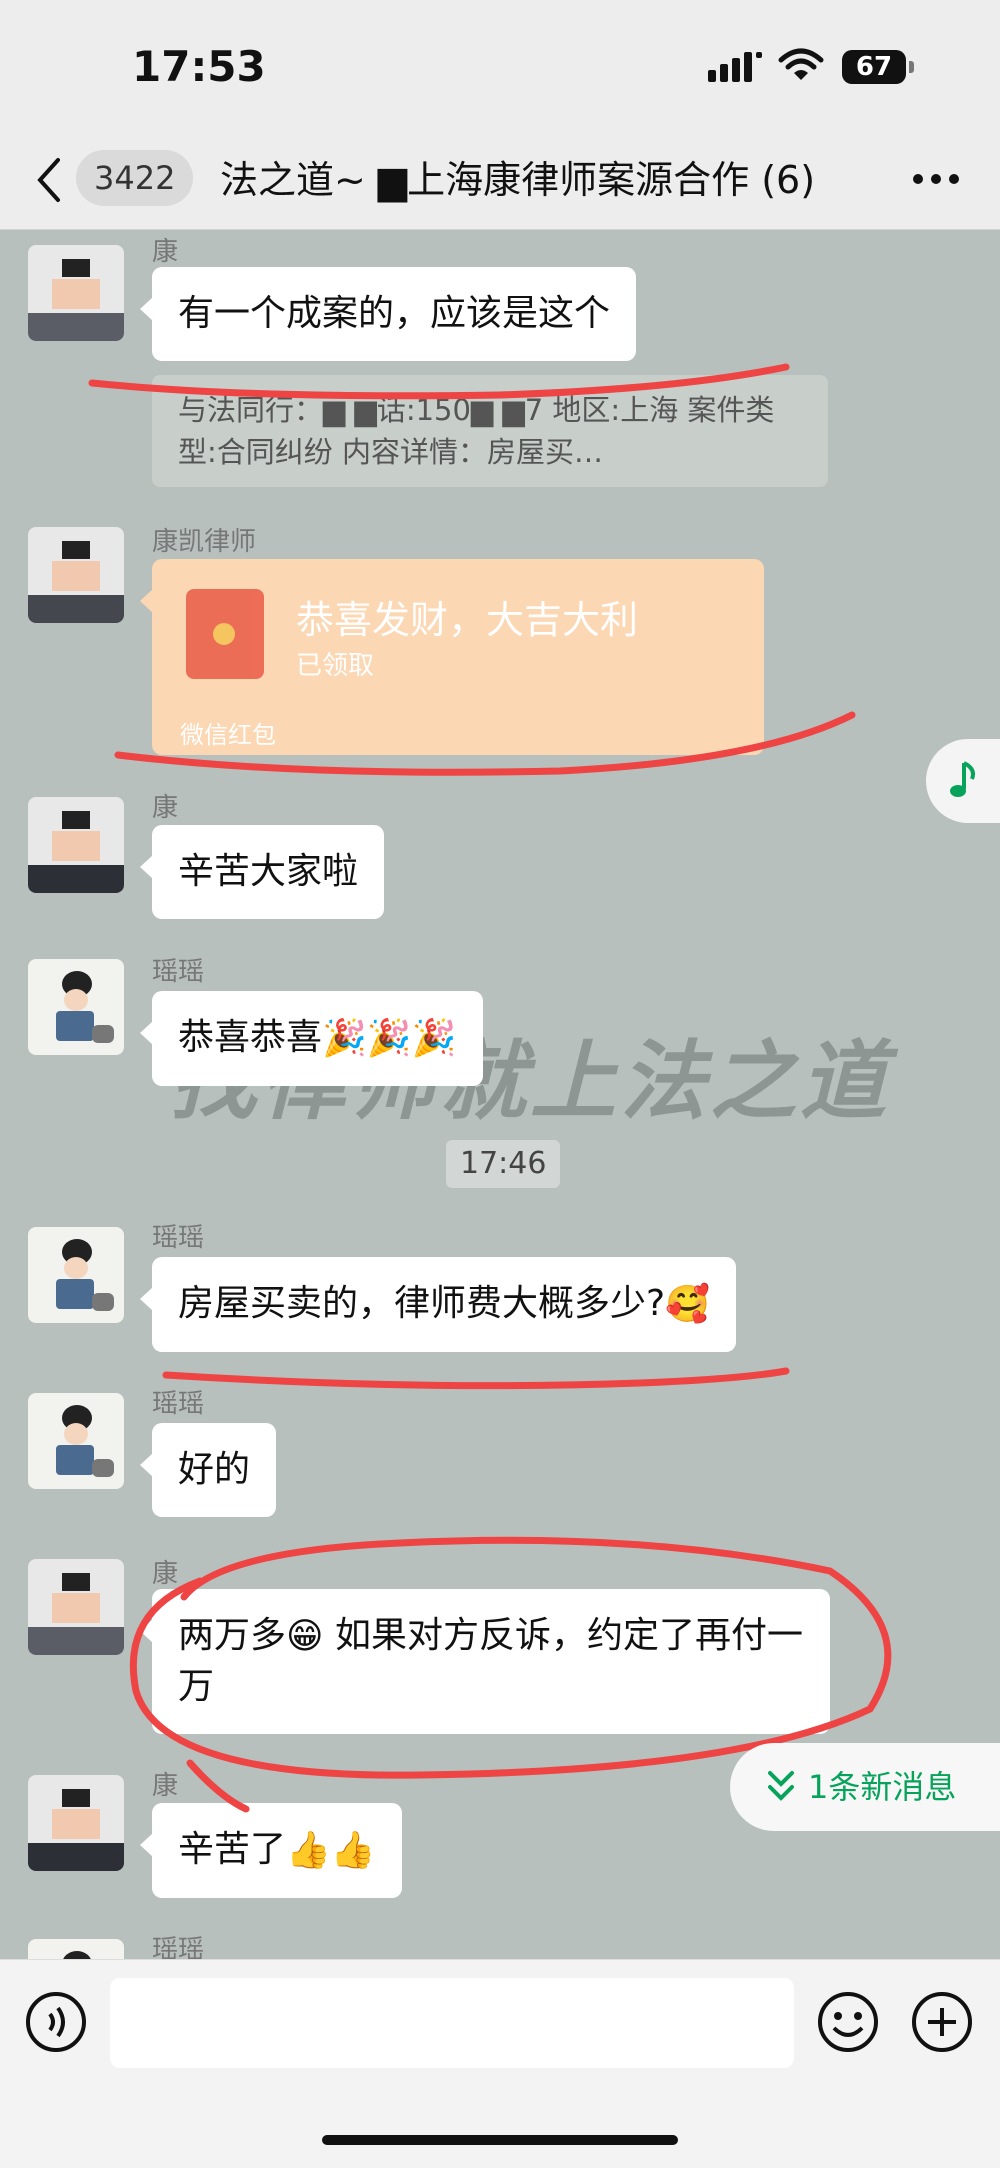 Image resolution: width=1000 pixels, height=2168 pixels. I want to click on more-icon, so click(936, 179).